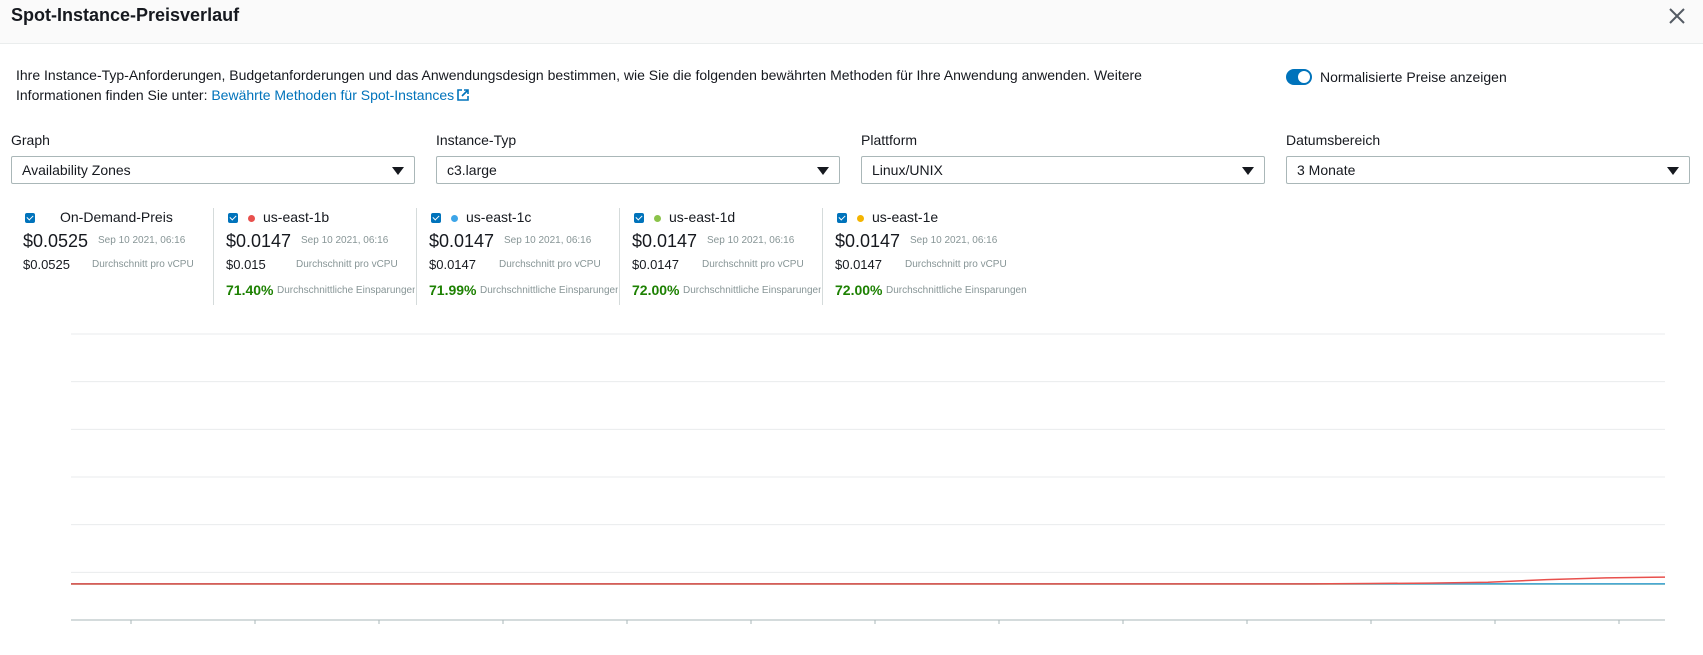  What do you see at coordinates (657, 218) in the screenshot?
I see `us-east-1d-color-dot` at bounding box center [657, 218].